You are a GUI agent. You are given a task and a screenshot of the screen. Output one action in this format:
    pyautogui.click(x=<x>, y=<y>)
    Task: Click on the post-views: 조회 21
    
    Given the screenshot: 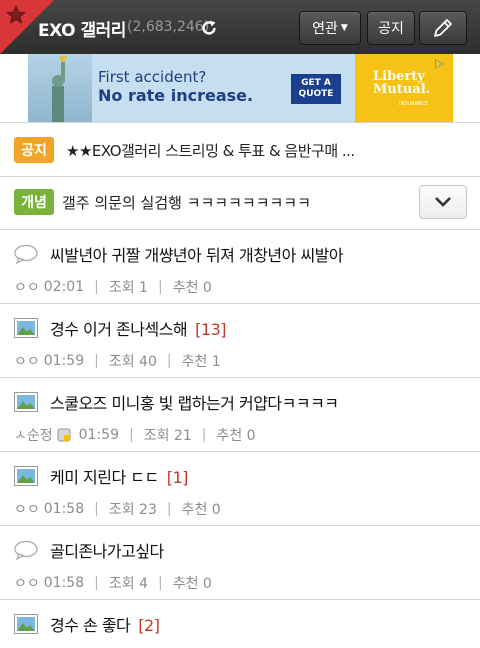 What is the action you would take?
    pyautogui.click(x=167, y=436)
    